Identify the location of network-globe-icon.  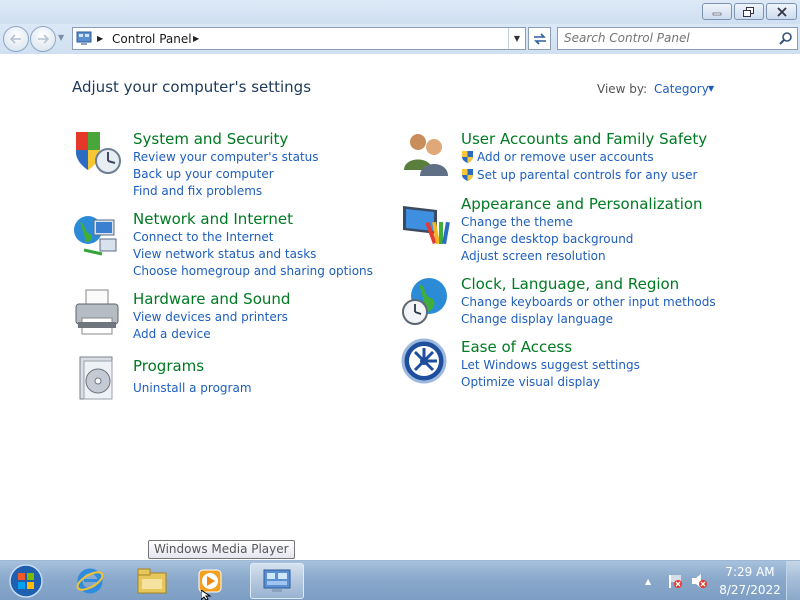
(97, 237).